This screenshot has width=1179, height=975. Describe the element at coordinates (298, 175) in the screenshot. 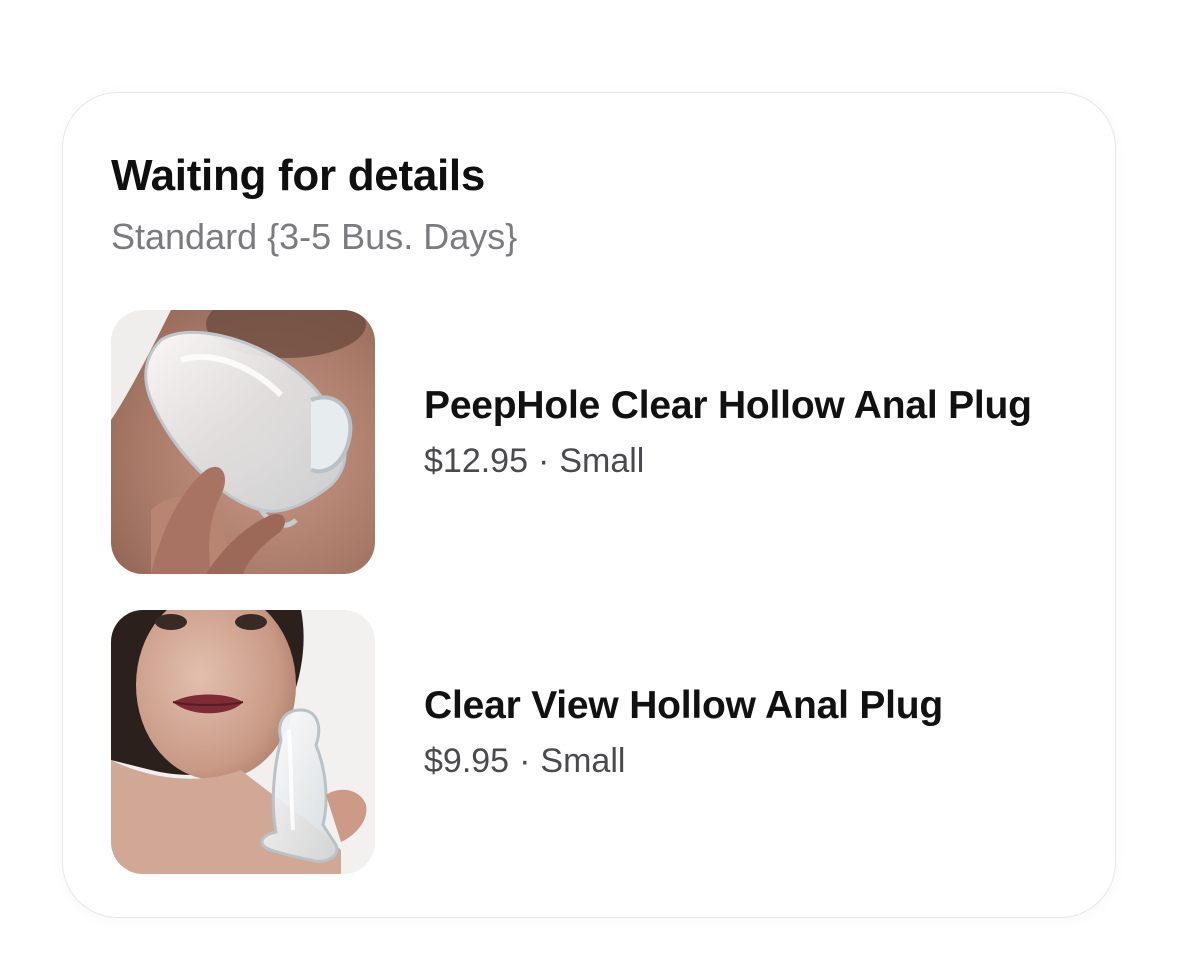

I see `status-title: Waiting for details` at that location.